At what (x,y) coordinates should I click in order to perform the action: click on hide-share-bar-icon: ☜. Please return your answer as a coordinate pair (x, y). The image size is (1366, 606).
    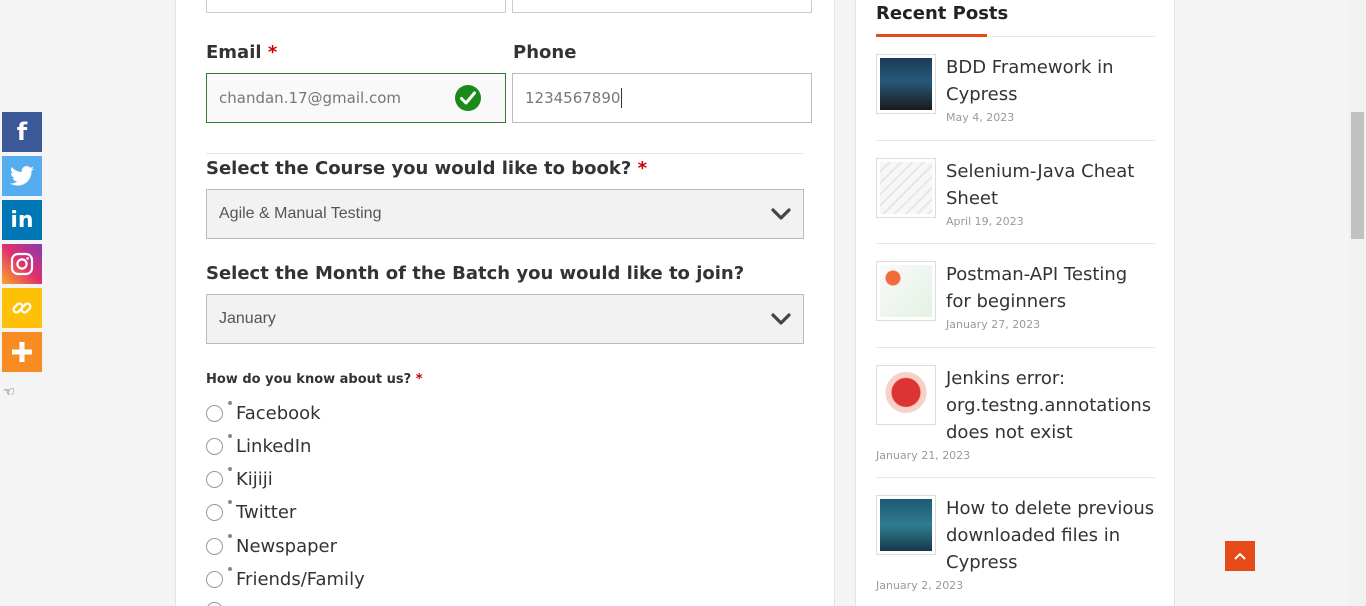
    Looking at the image, I should click on (9, 392).